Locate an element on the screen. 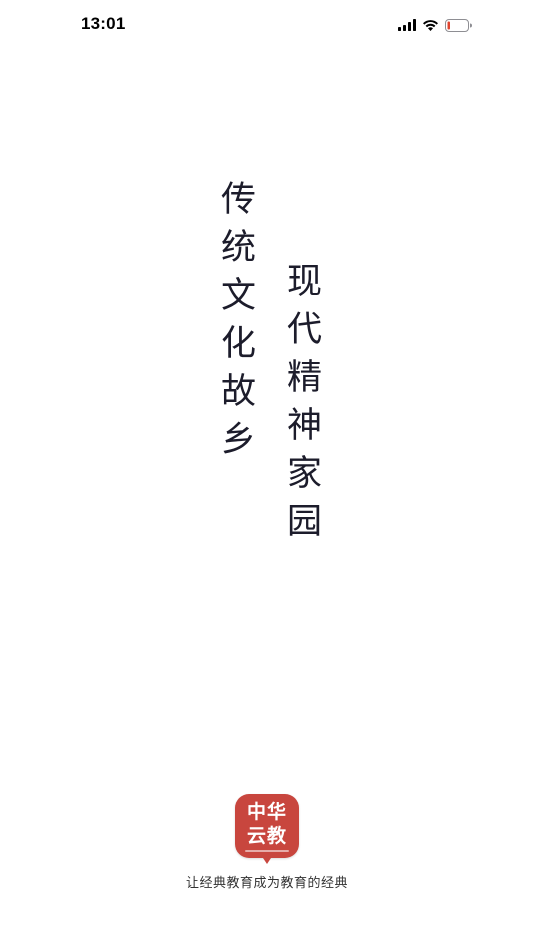 Image resolution: width=534 pixels, height=950 pixels. logo-line-1: 中华 is located at coordinates (266, 812).